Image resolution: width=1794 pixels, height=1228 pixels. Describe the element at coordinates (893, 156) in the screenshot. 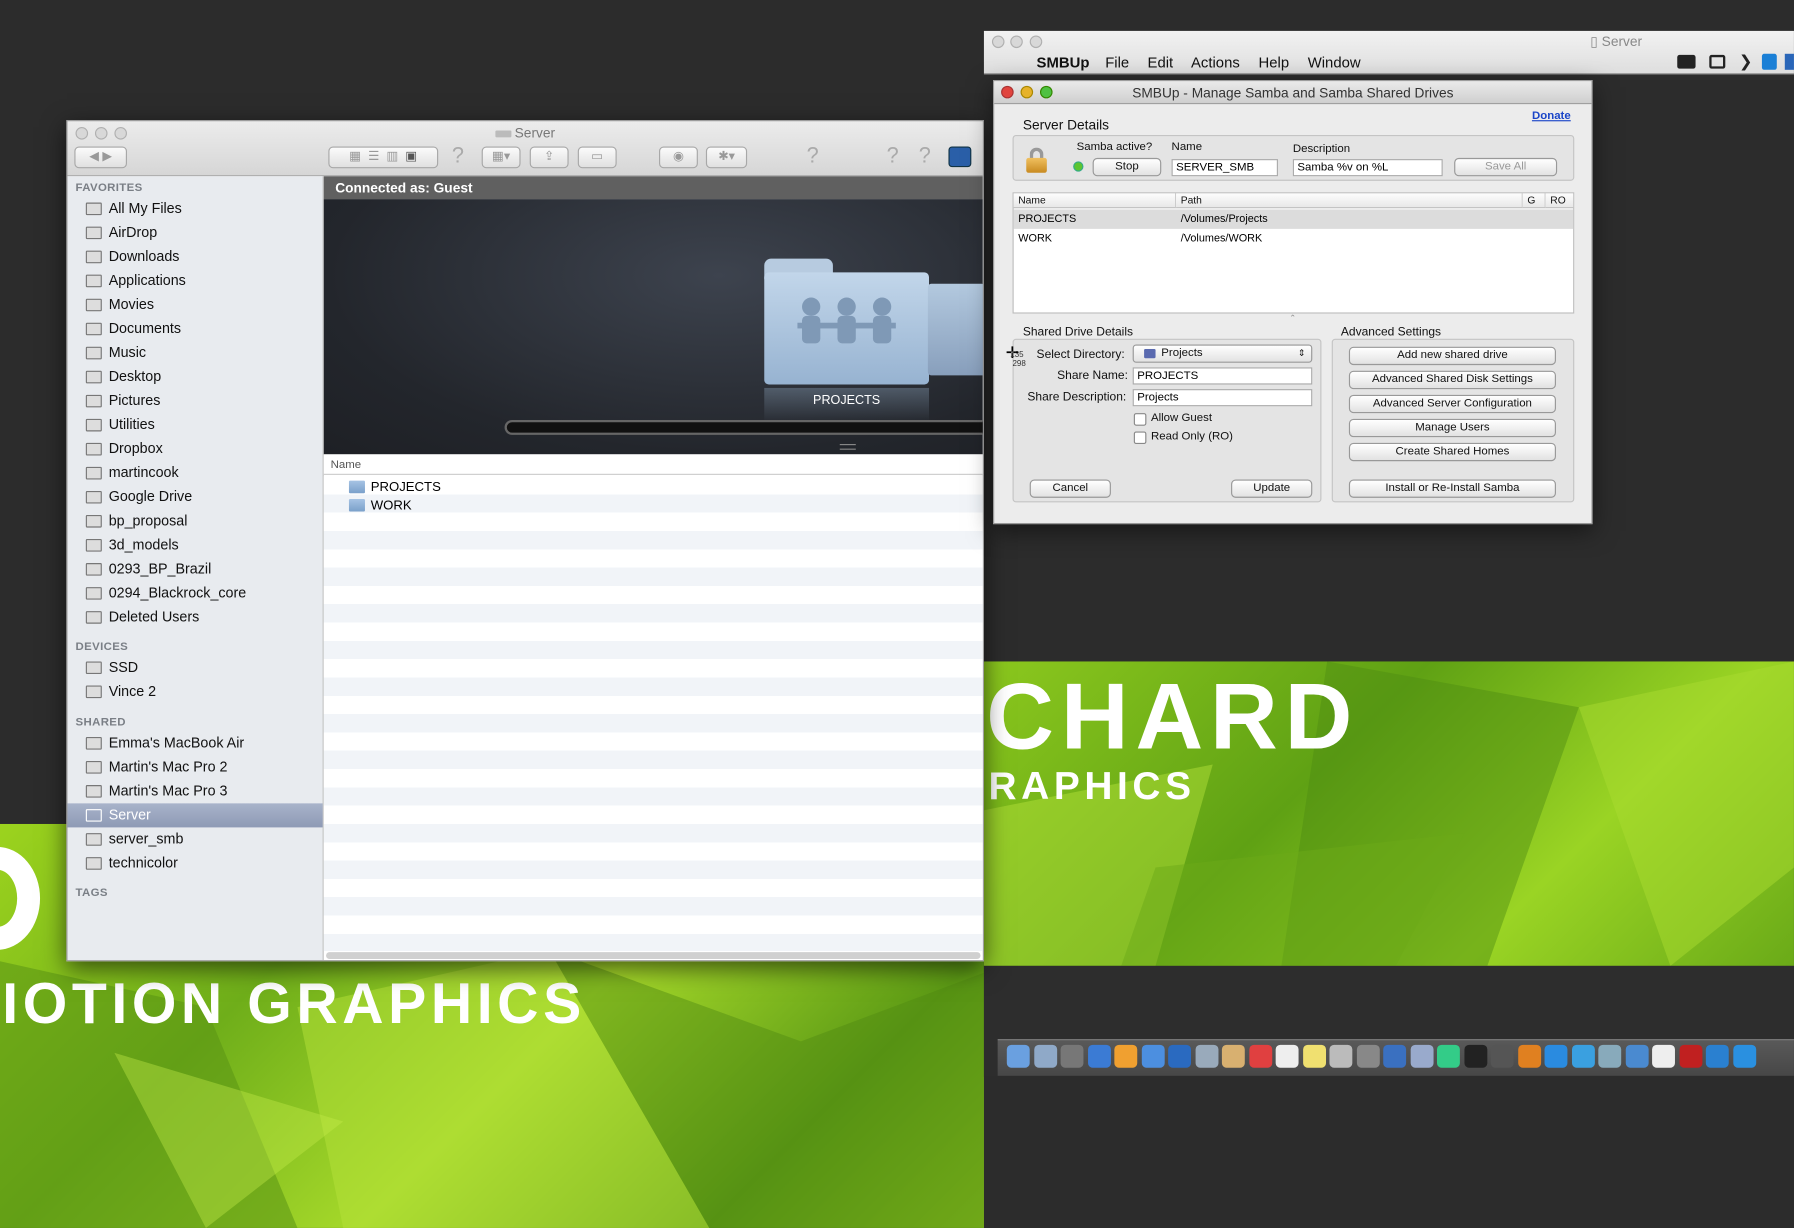

I see `missing-toolbar-icon-3: ?` at that location.